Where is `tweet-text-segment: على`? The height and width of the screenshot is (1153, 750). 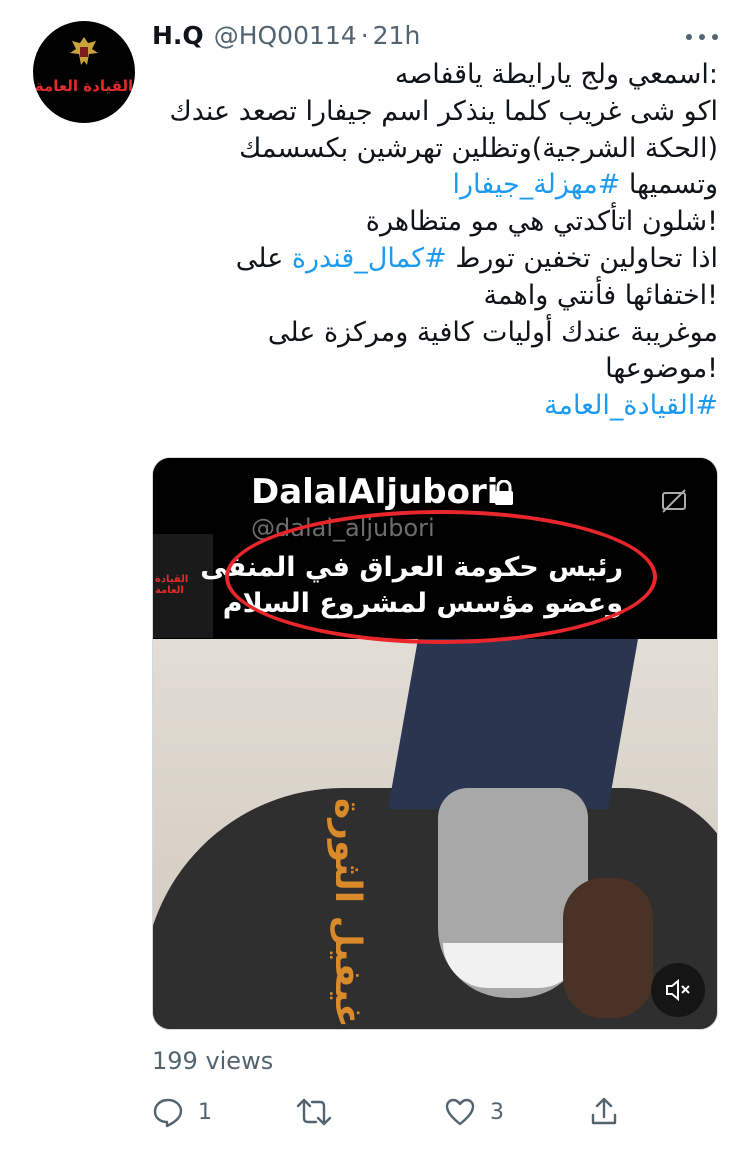
tweet-text-segment: على is located at coordinates (263, 258).